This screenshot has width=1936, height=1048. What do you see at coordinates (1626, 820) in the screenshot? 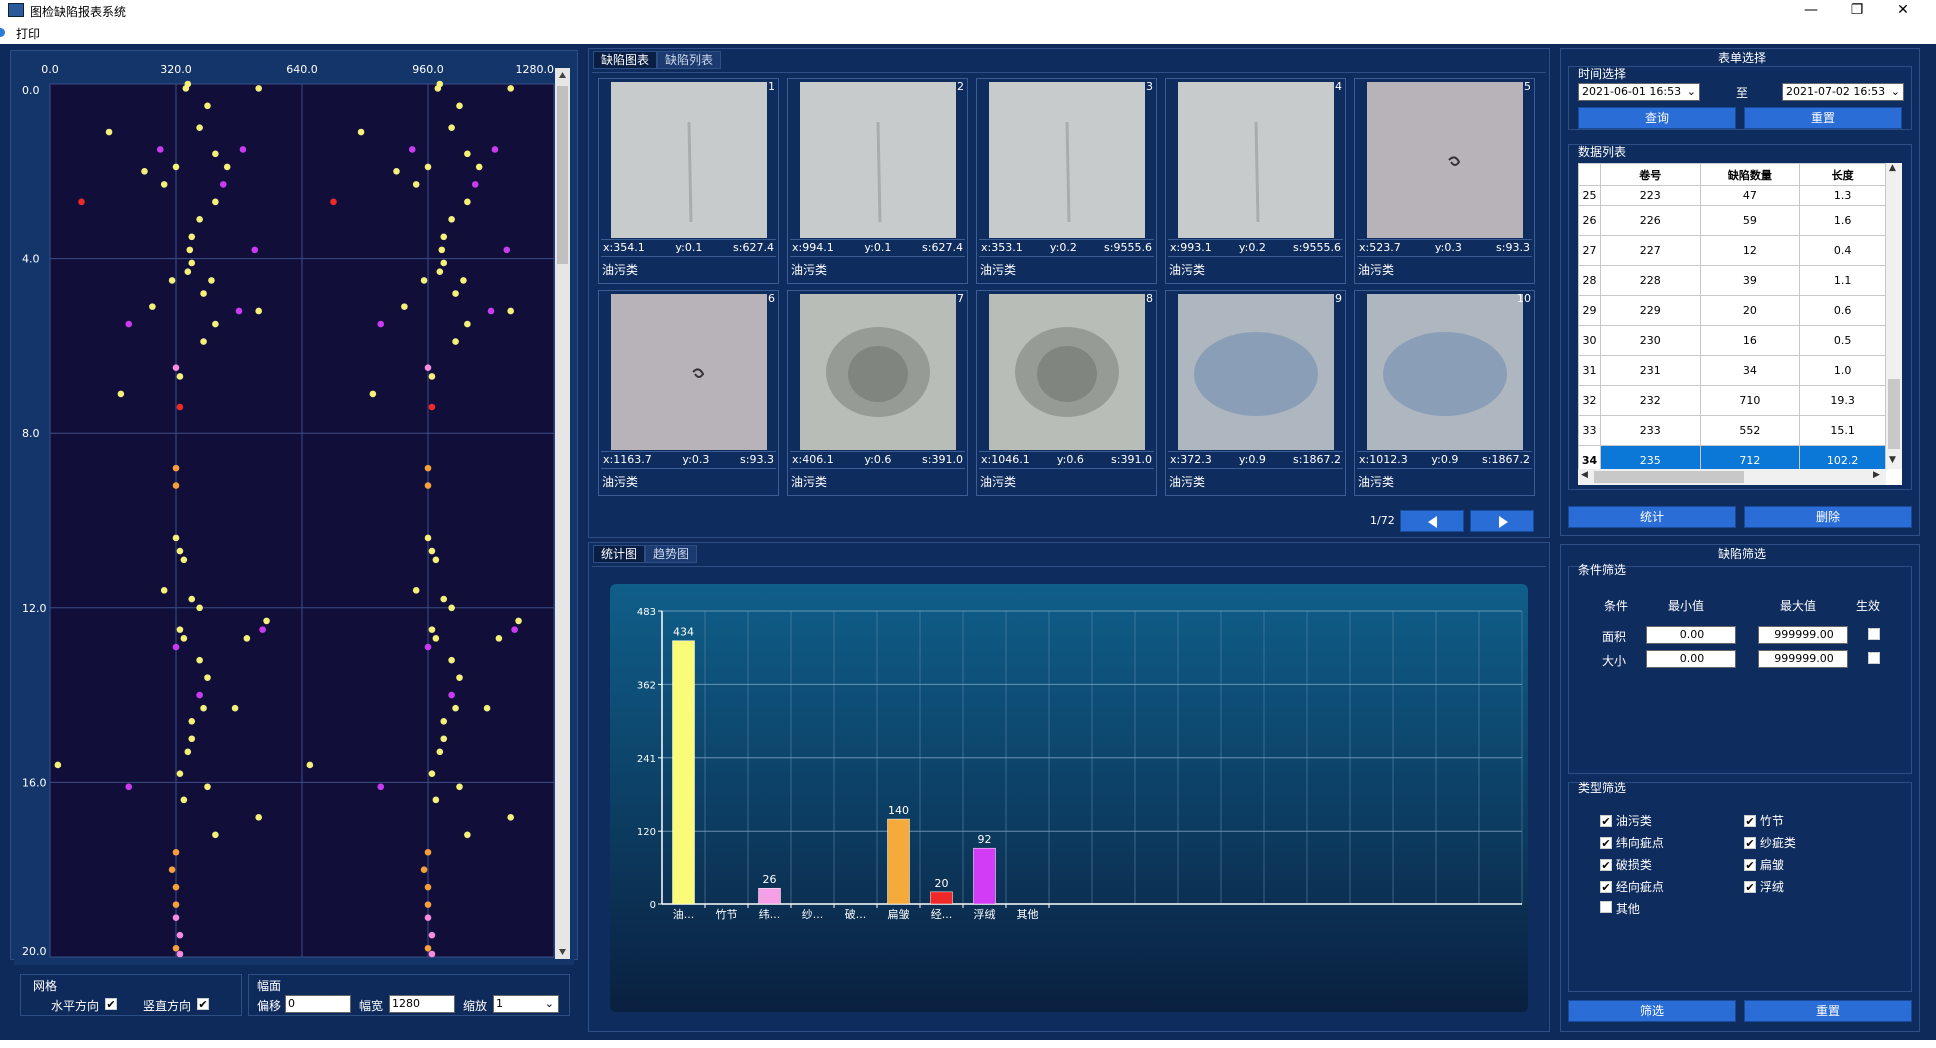
I see `type-filter-option: ✔ 油污类` at bounding box center [1626, 820].